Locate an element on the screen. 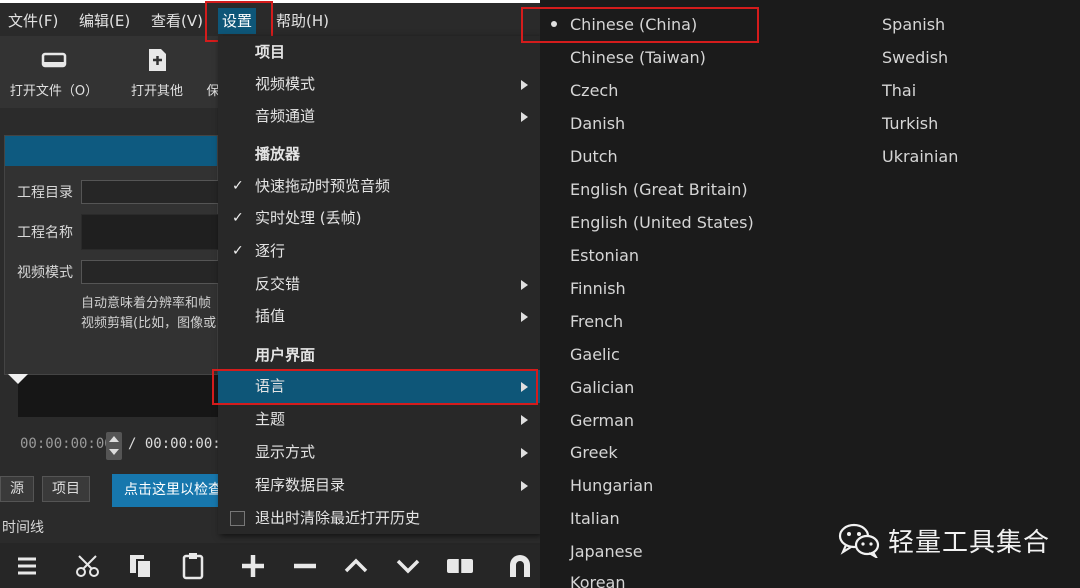  settings-item-scrub-audio: ✓ 快速拖动时预览音频 is located at coordinates (379, 186).